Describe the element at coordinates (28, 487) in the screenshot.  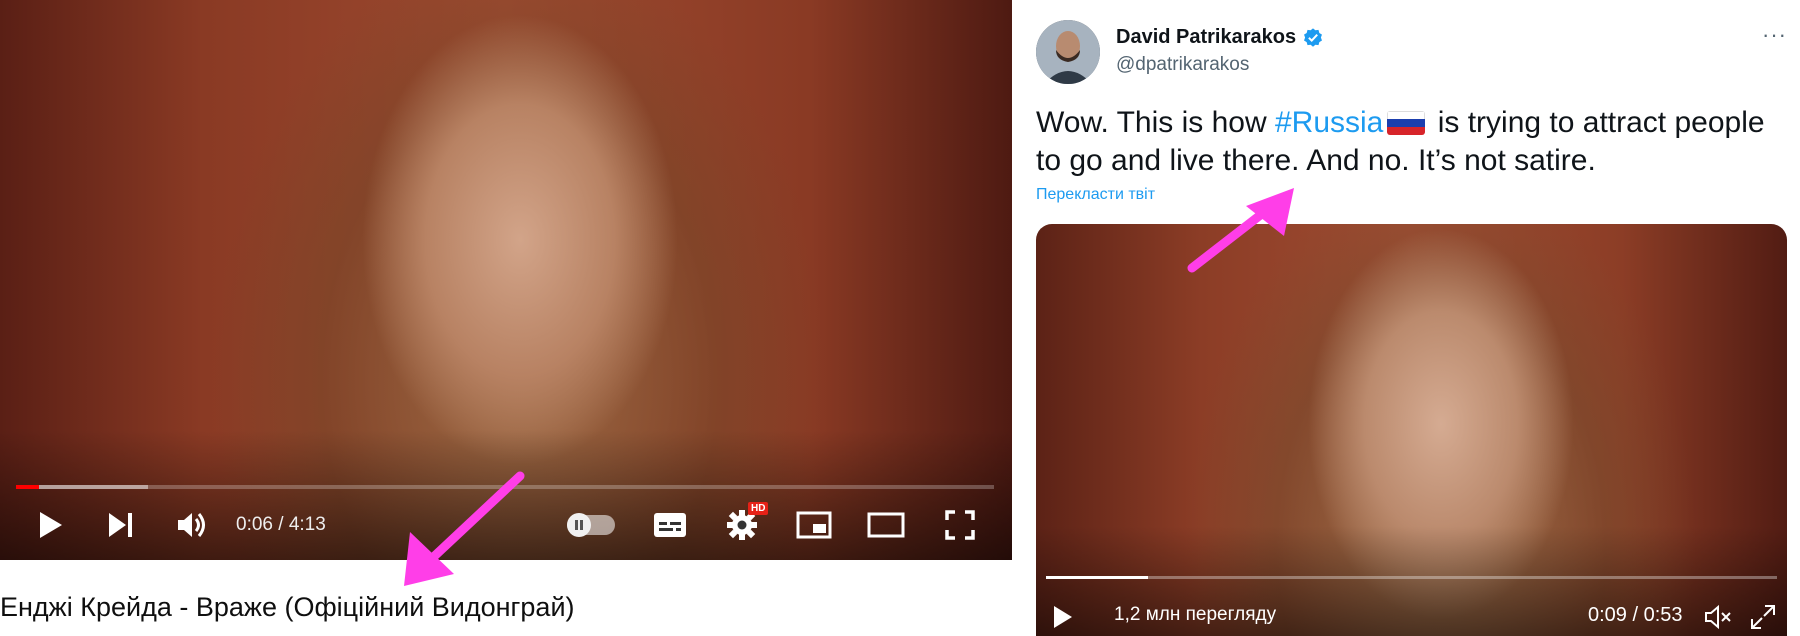
I see `played-bar` at that location.